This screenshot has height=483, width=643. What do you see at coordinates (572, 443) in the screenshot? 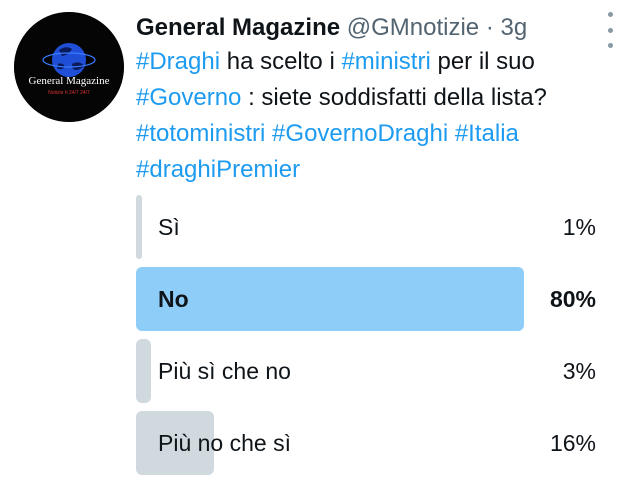
I see `poll-option-percent: 16%` at bounding box center [572, 443].